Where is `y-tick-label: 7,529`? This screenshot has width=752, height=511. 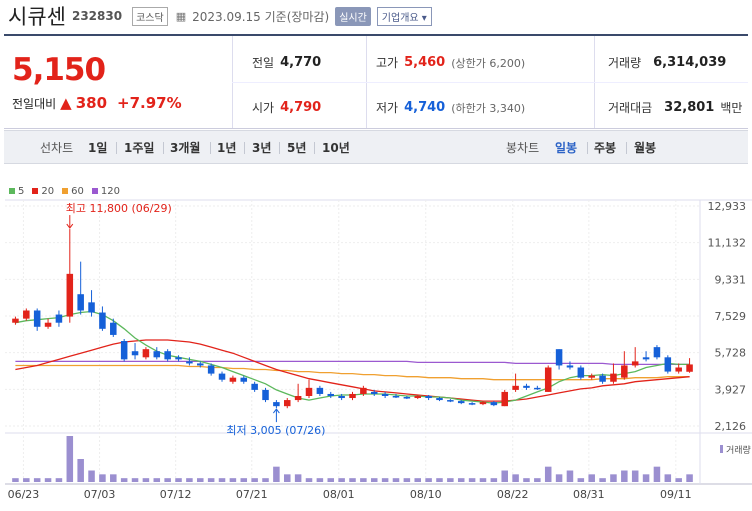 y-tick-label: 7,529 is located at coordinates (731, 316).